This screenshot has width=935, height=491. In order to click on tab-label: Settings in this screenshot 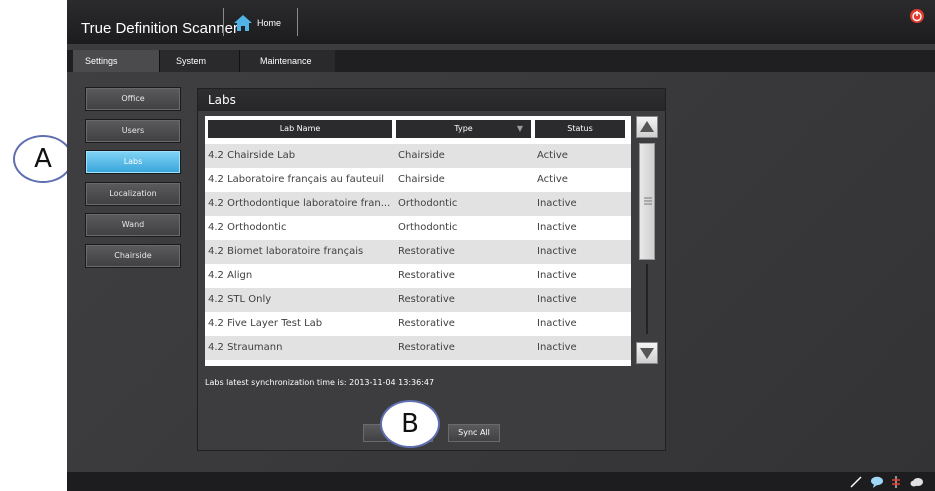, I will do `click(101, 61)`.